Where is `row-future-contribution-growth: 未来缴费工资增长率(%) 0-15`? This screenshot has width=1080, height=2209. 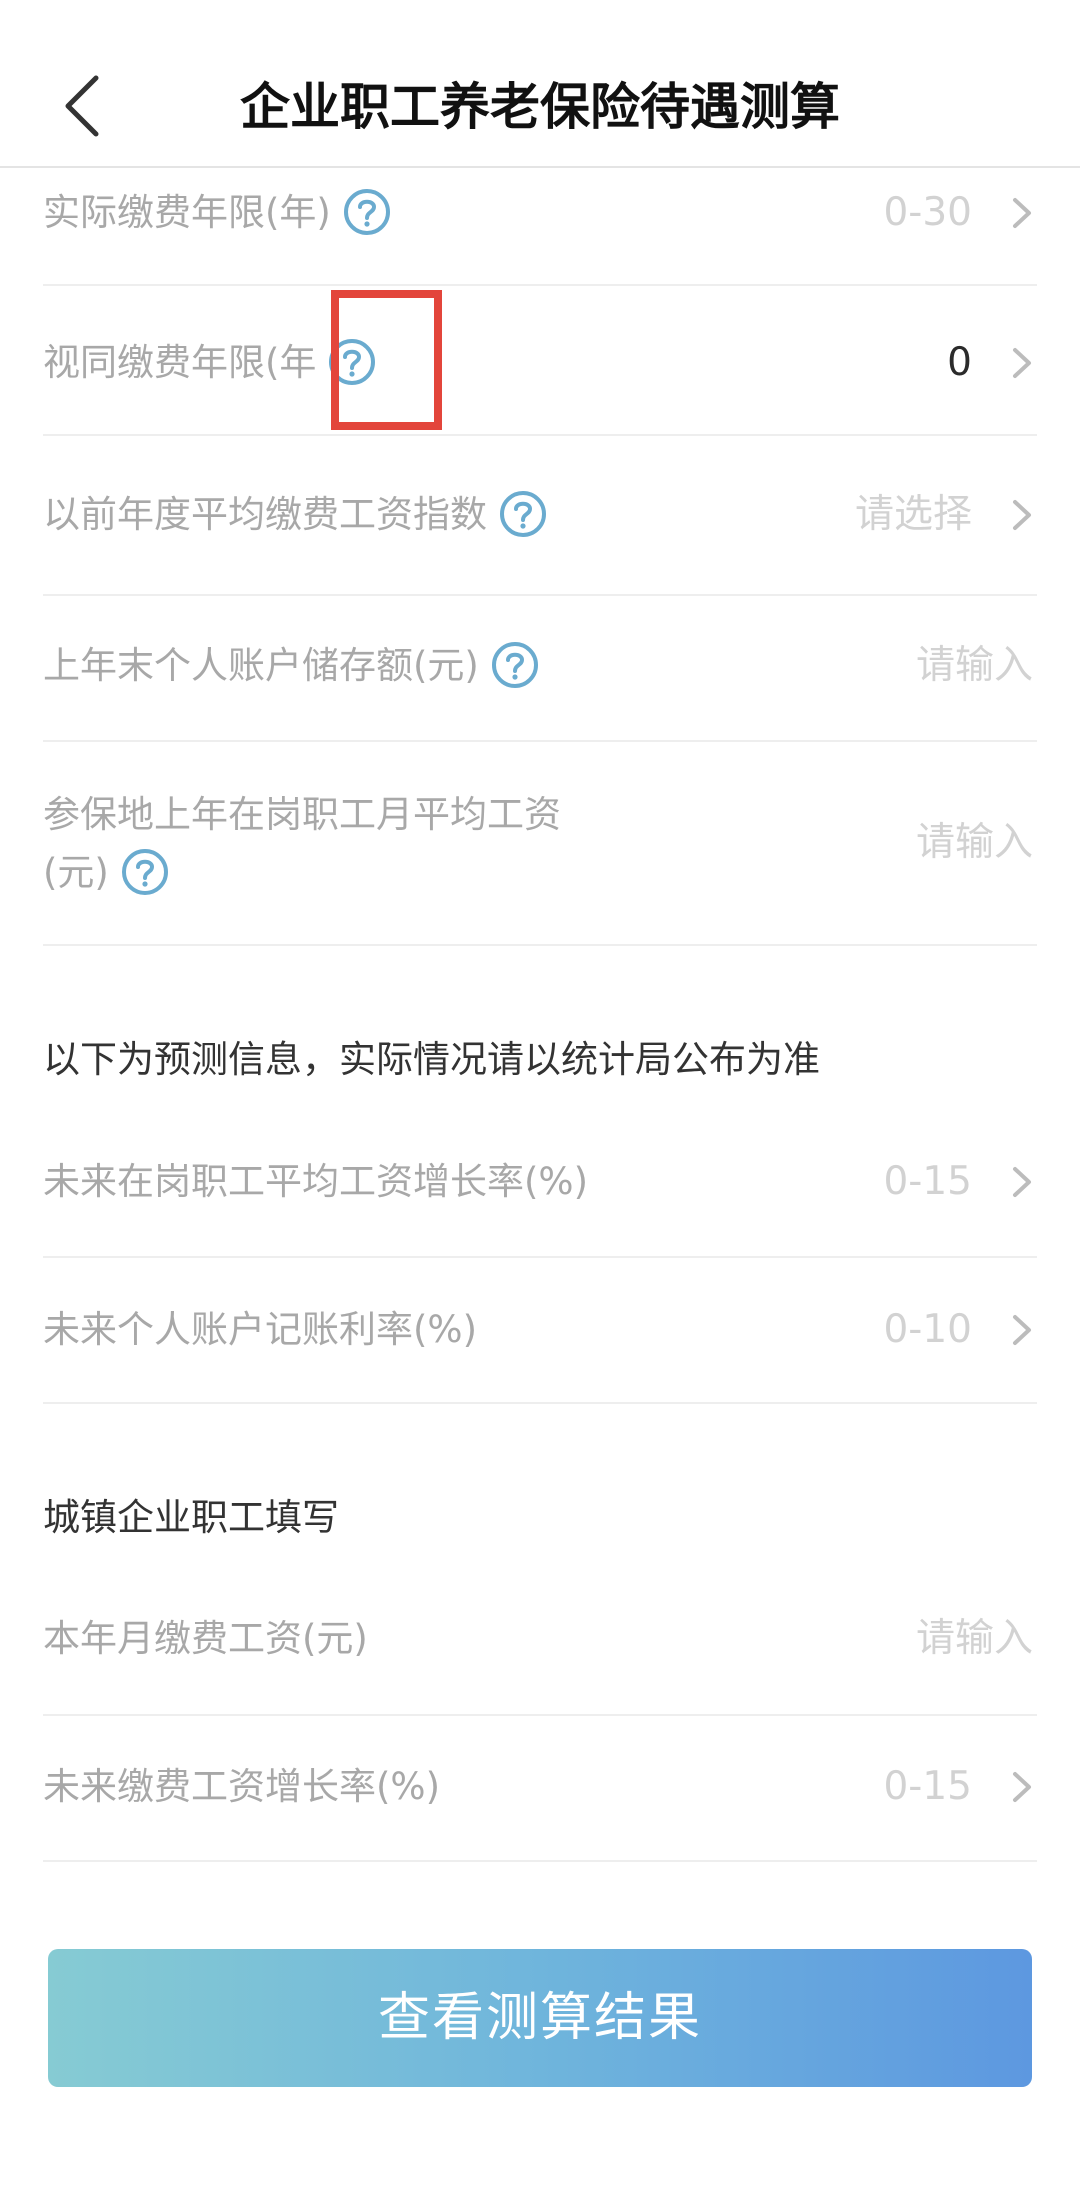
row-future-contribution-growth: 未来缴费工资增长率(%) 0-15 is located at coordinates (540, 1788).